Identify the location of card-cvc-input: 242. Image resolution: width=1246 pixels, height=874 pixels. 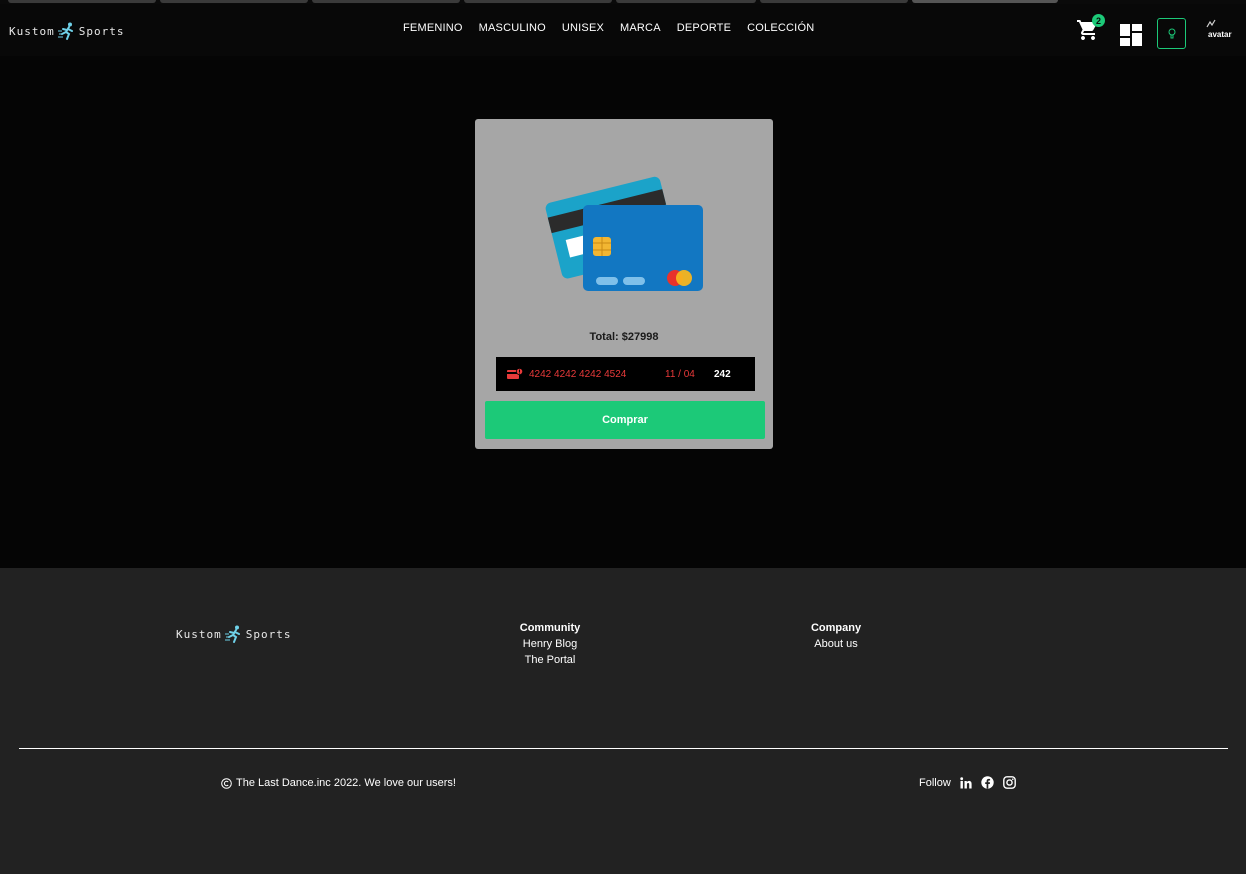
(722, 374).